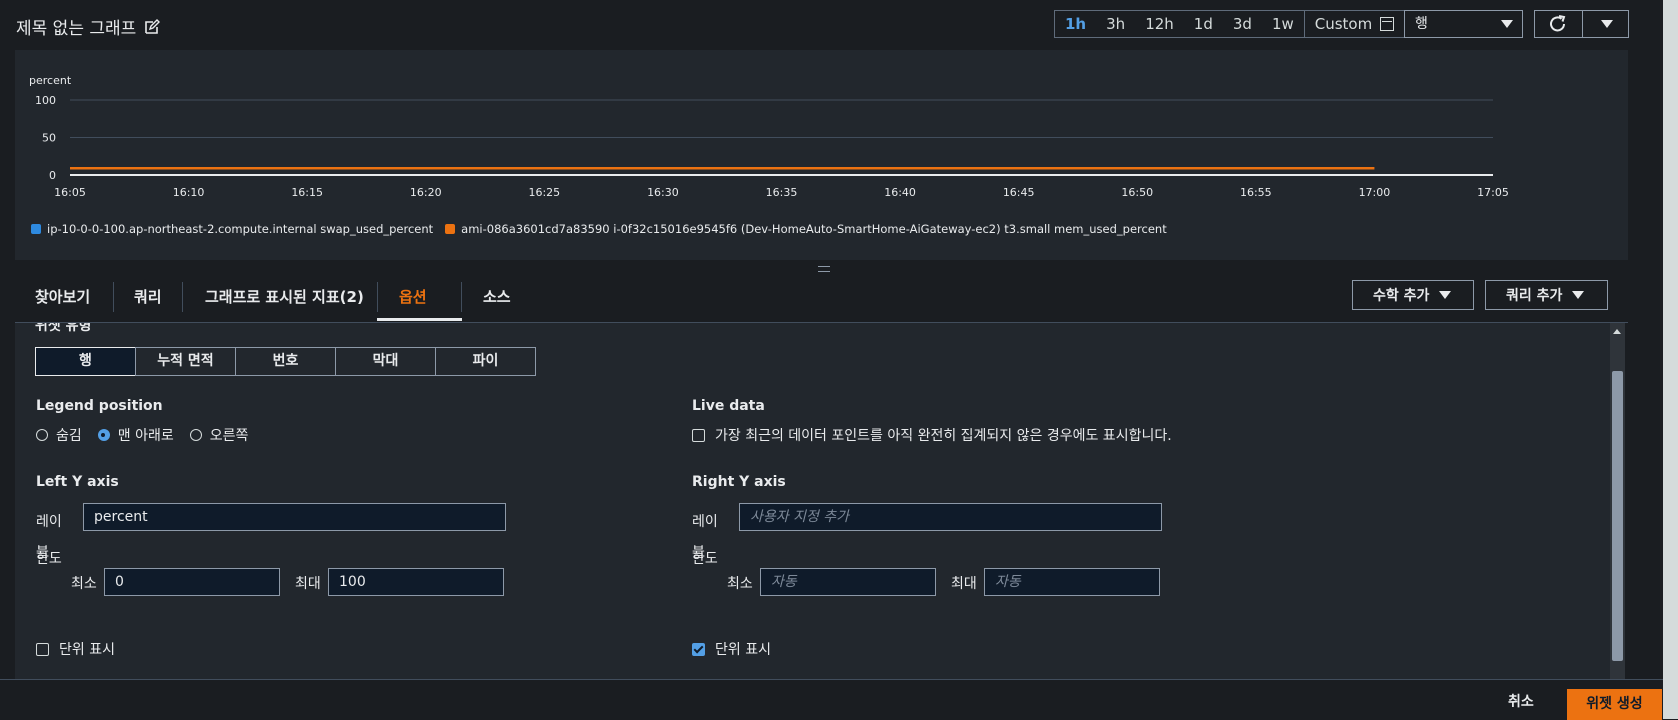 Image resolution: width=1678 pixels, height=720 pixels. I want to click on cancel-button: 취소, so click(1521, 702).